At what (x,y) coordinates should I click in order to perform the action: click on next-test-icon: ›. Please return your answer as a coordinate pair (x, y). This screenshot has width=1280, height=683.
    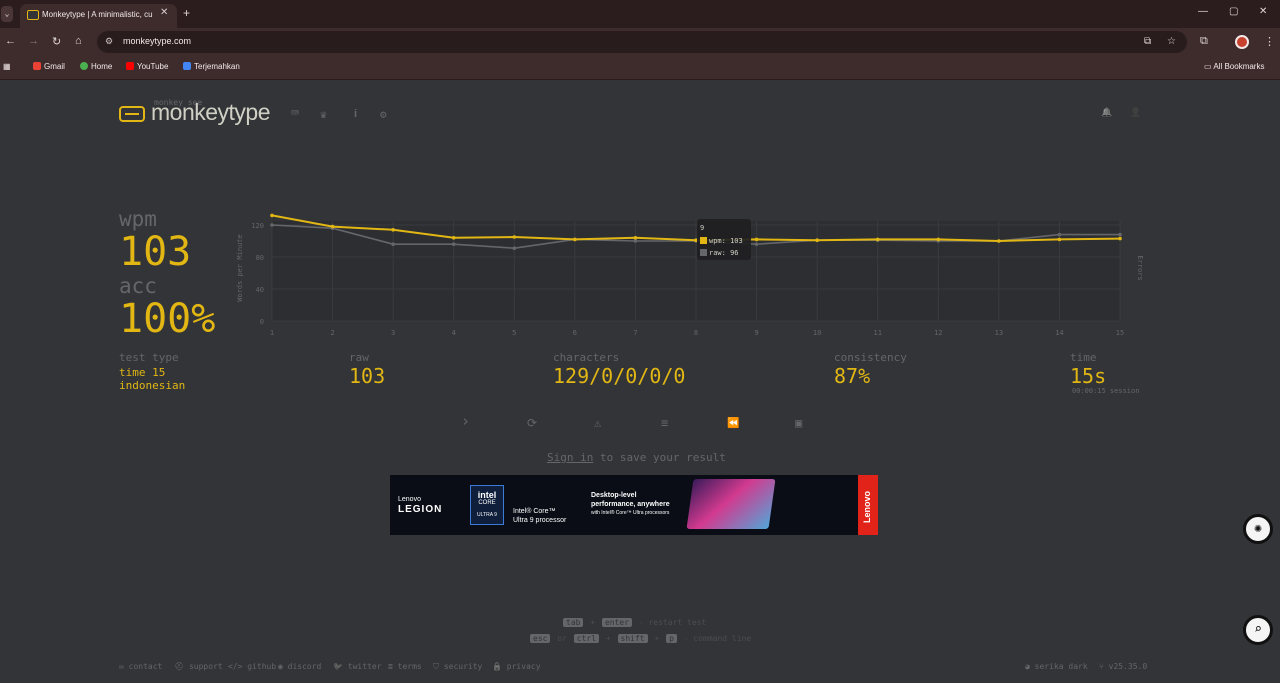
    Looking at the image, I should click on (465, 421).